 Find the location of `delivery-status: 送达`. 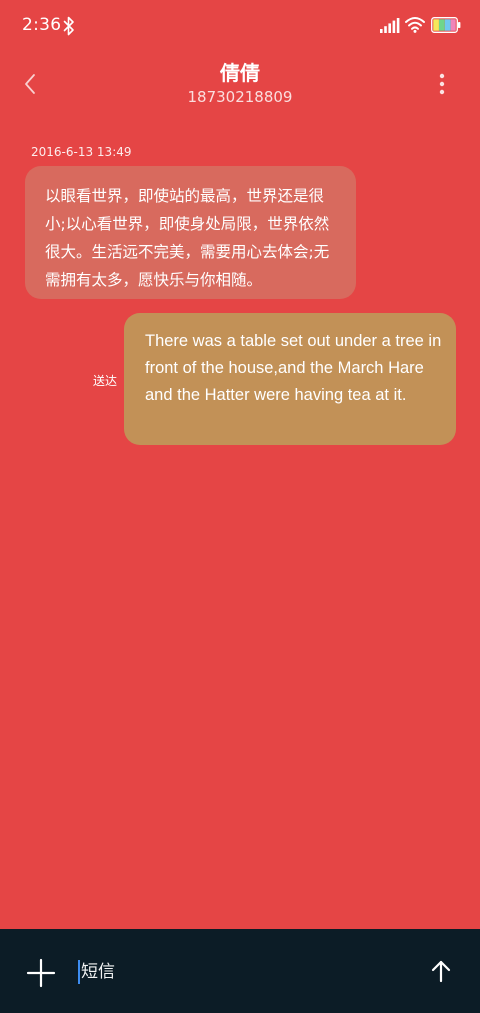

delivery-status: 送达 is located at coordinates (105, 381).